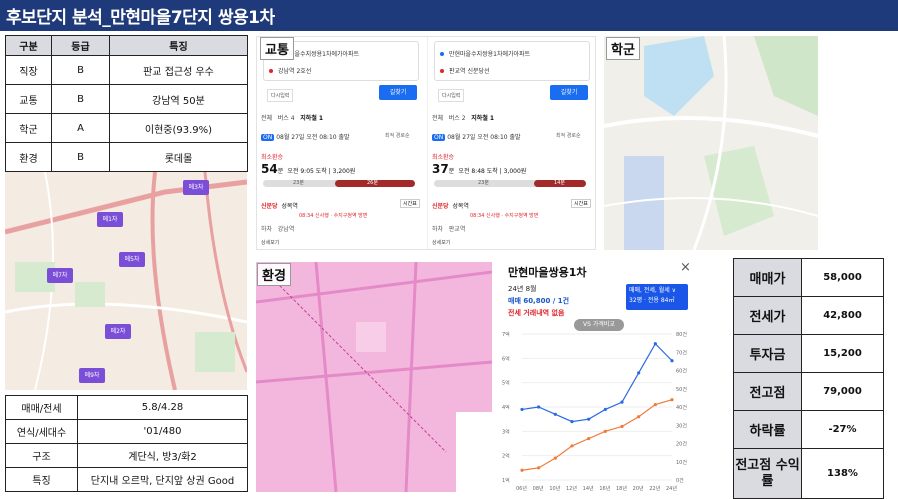 The height and width of the screenshot is (499, 898). Describe the element at coordinates (538, 488) in the screenshot. I see `x-tick-label: 08년` at that location.